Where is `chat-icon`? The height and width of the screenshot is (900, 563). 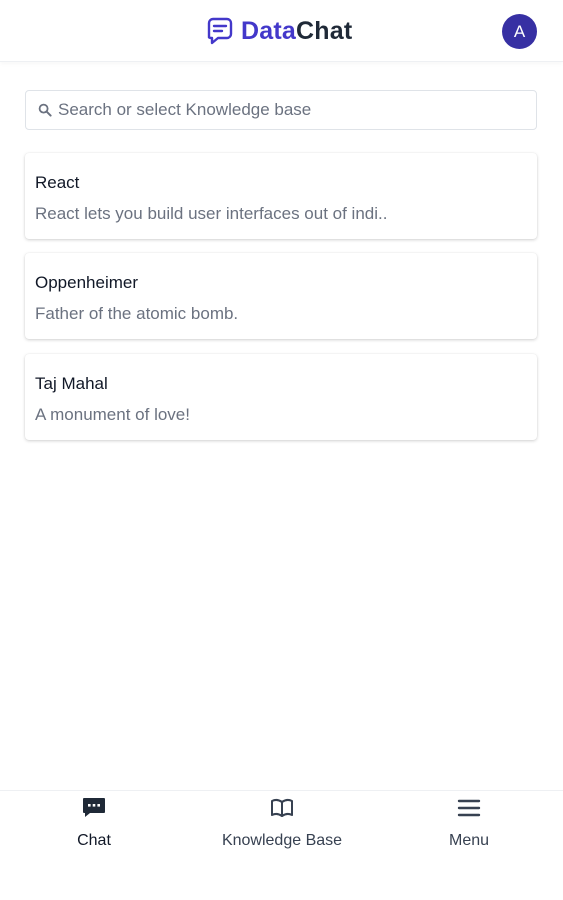 chat-icon is located at coordinates (94, 807).